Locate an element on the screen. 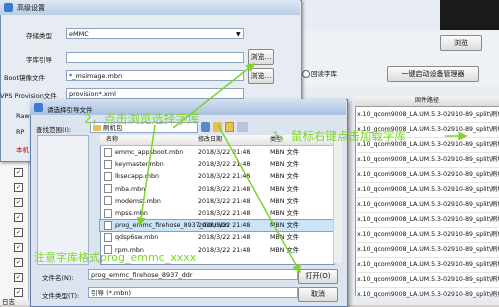  annotation-step2: 2，点击浏览选择字库 is located at coordinates (142, 119).